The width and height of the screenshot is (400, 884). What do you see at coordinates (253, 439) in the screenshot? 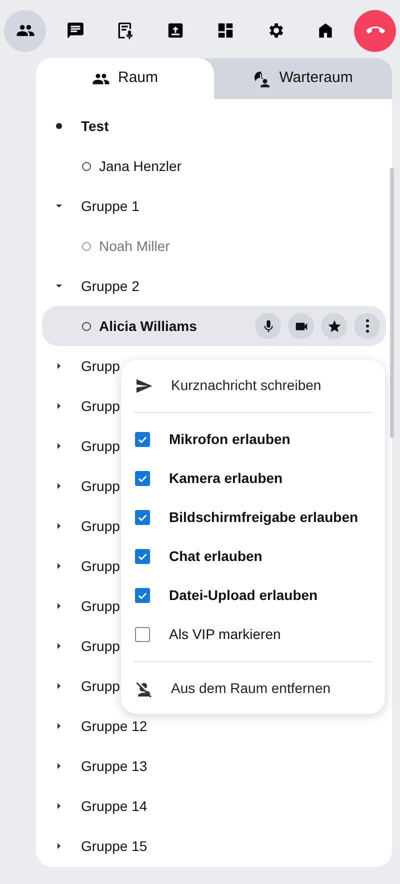
I see `checkbox-item: Mikrofon erlauben` at bounding box center [253, 439].